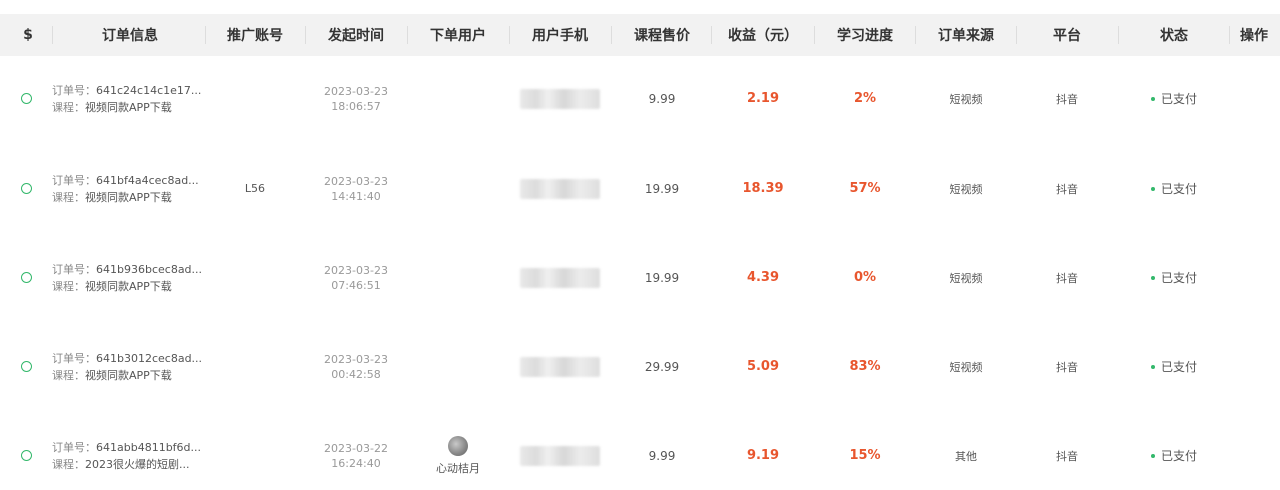 The image size is (1280, 490). I want to click on col-order-info: 订单信息, so click(130, 36).